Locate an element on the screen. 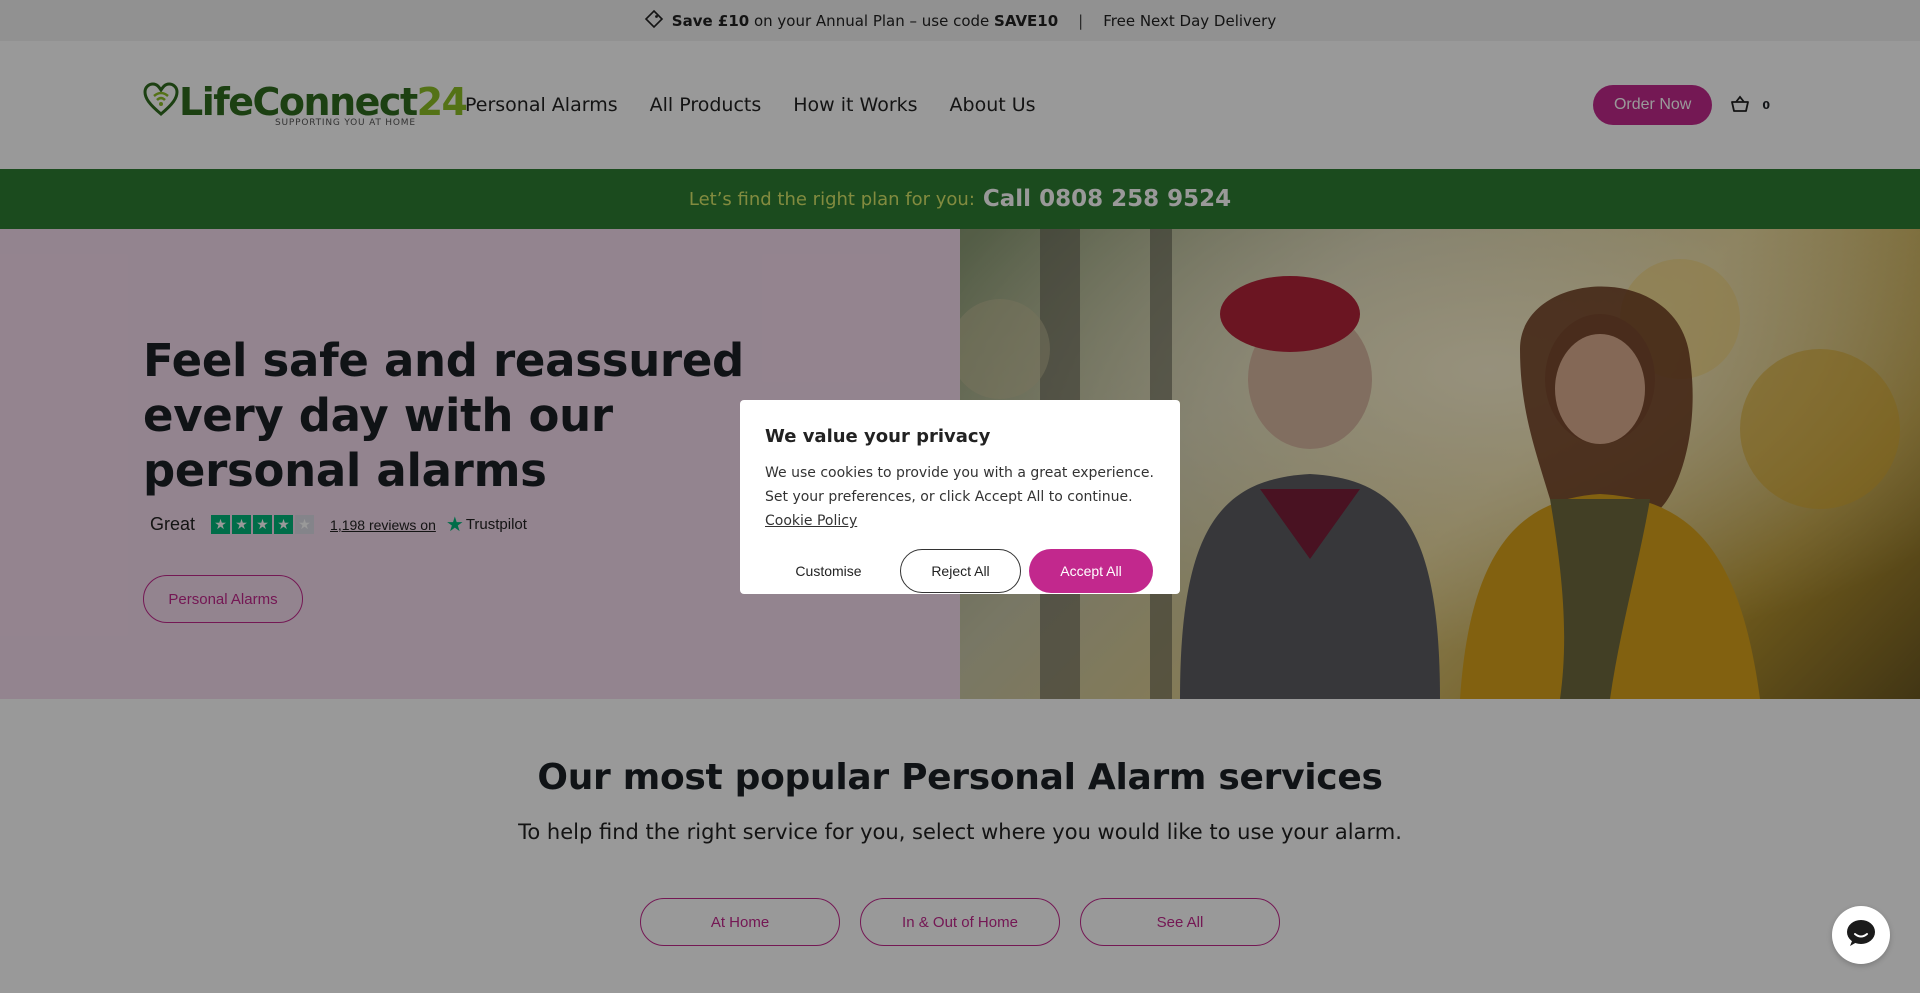 The height and width of the screenshot is (993, 1920). accept-all-button: Accept All is located at coordinates (1091, 571).